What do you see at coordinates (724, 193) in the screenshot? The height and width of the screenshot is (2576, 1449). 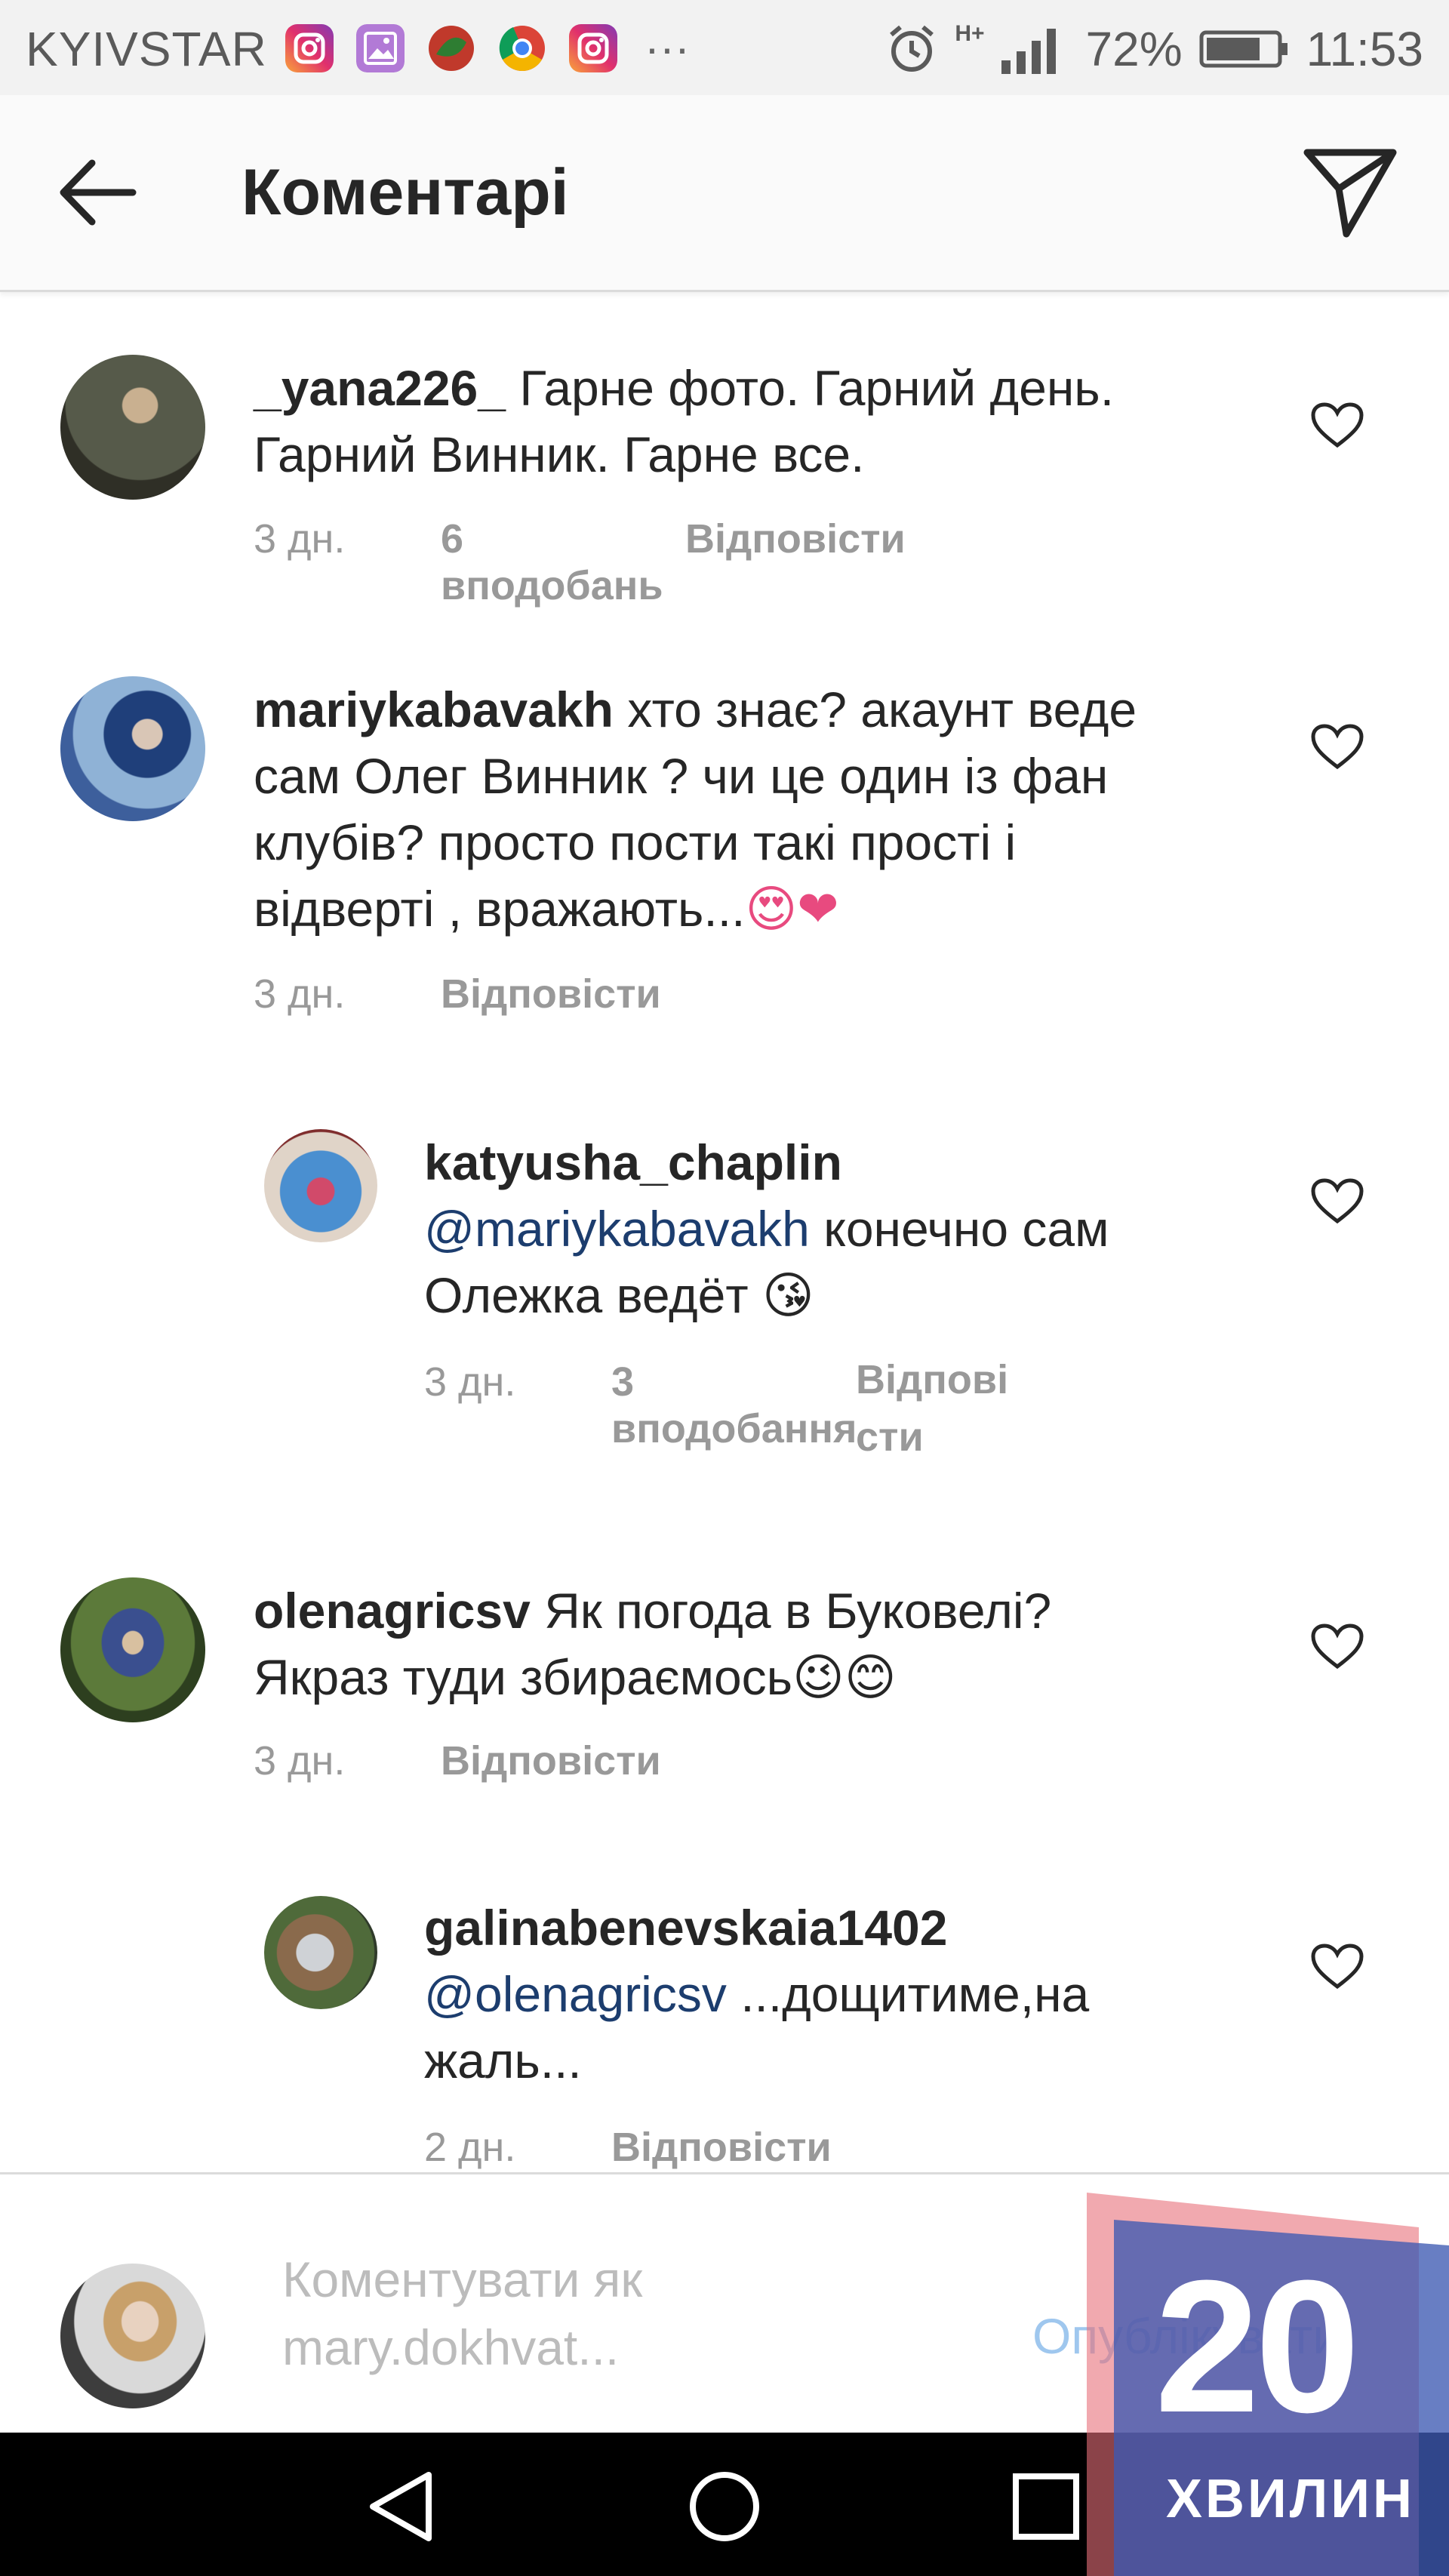 I see `app-bar: Коментарі` at bounding box center [724, 193].